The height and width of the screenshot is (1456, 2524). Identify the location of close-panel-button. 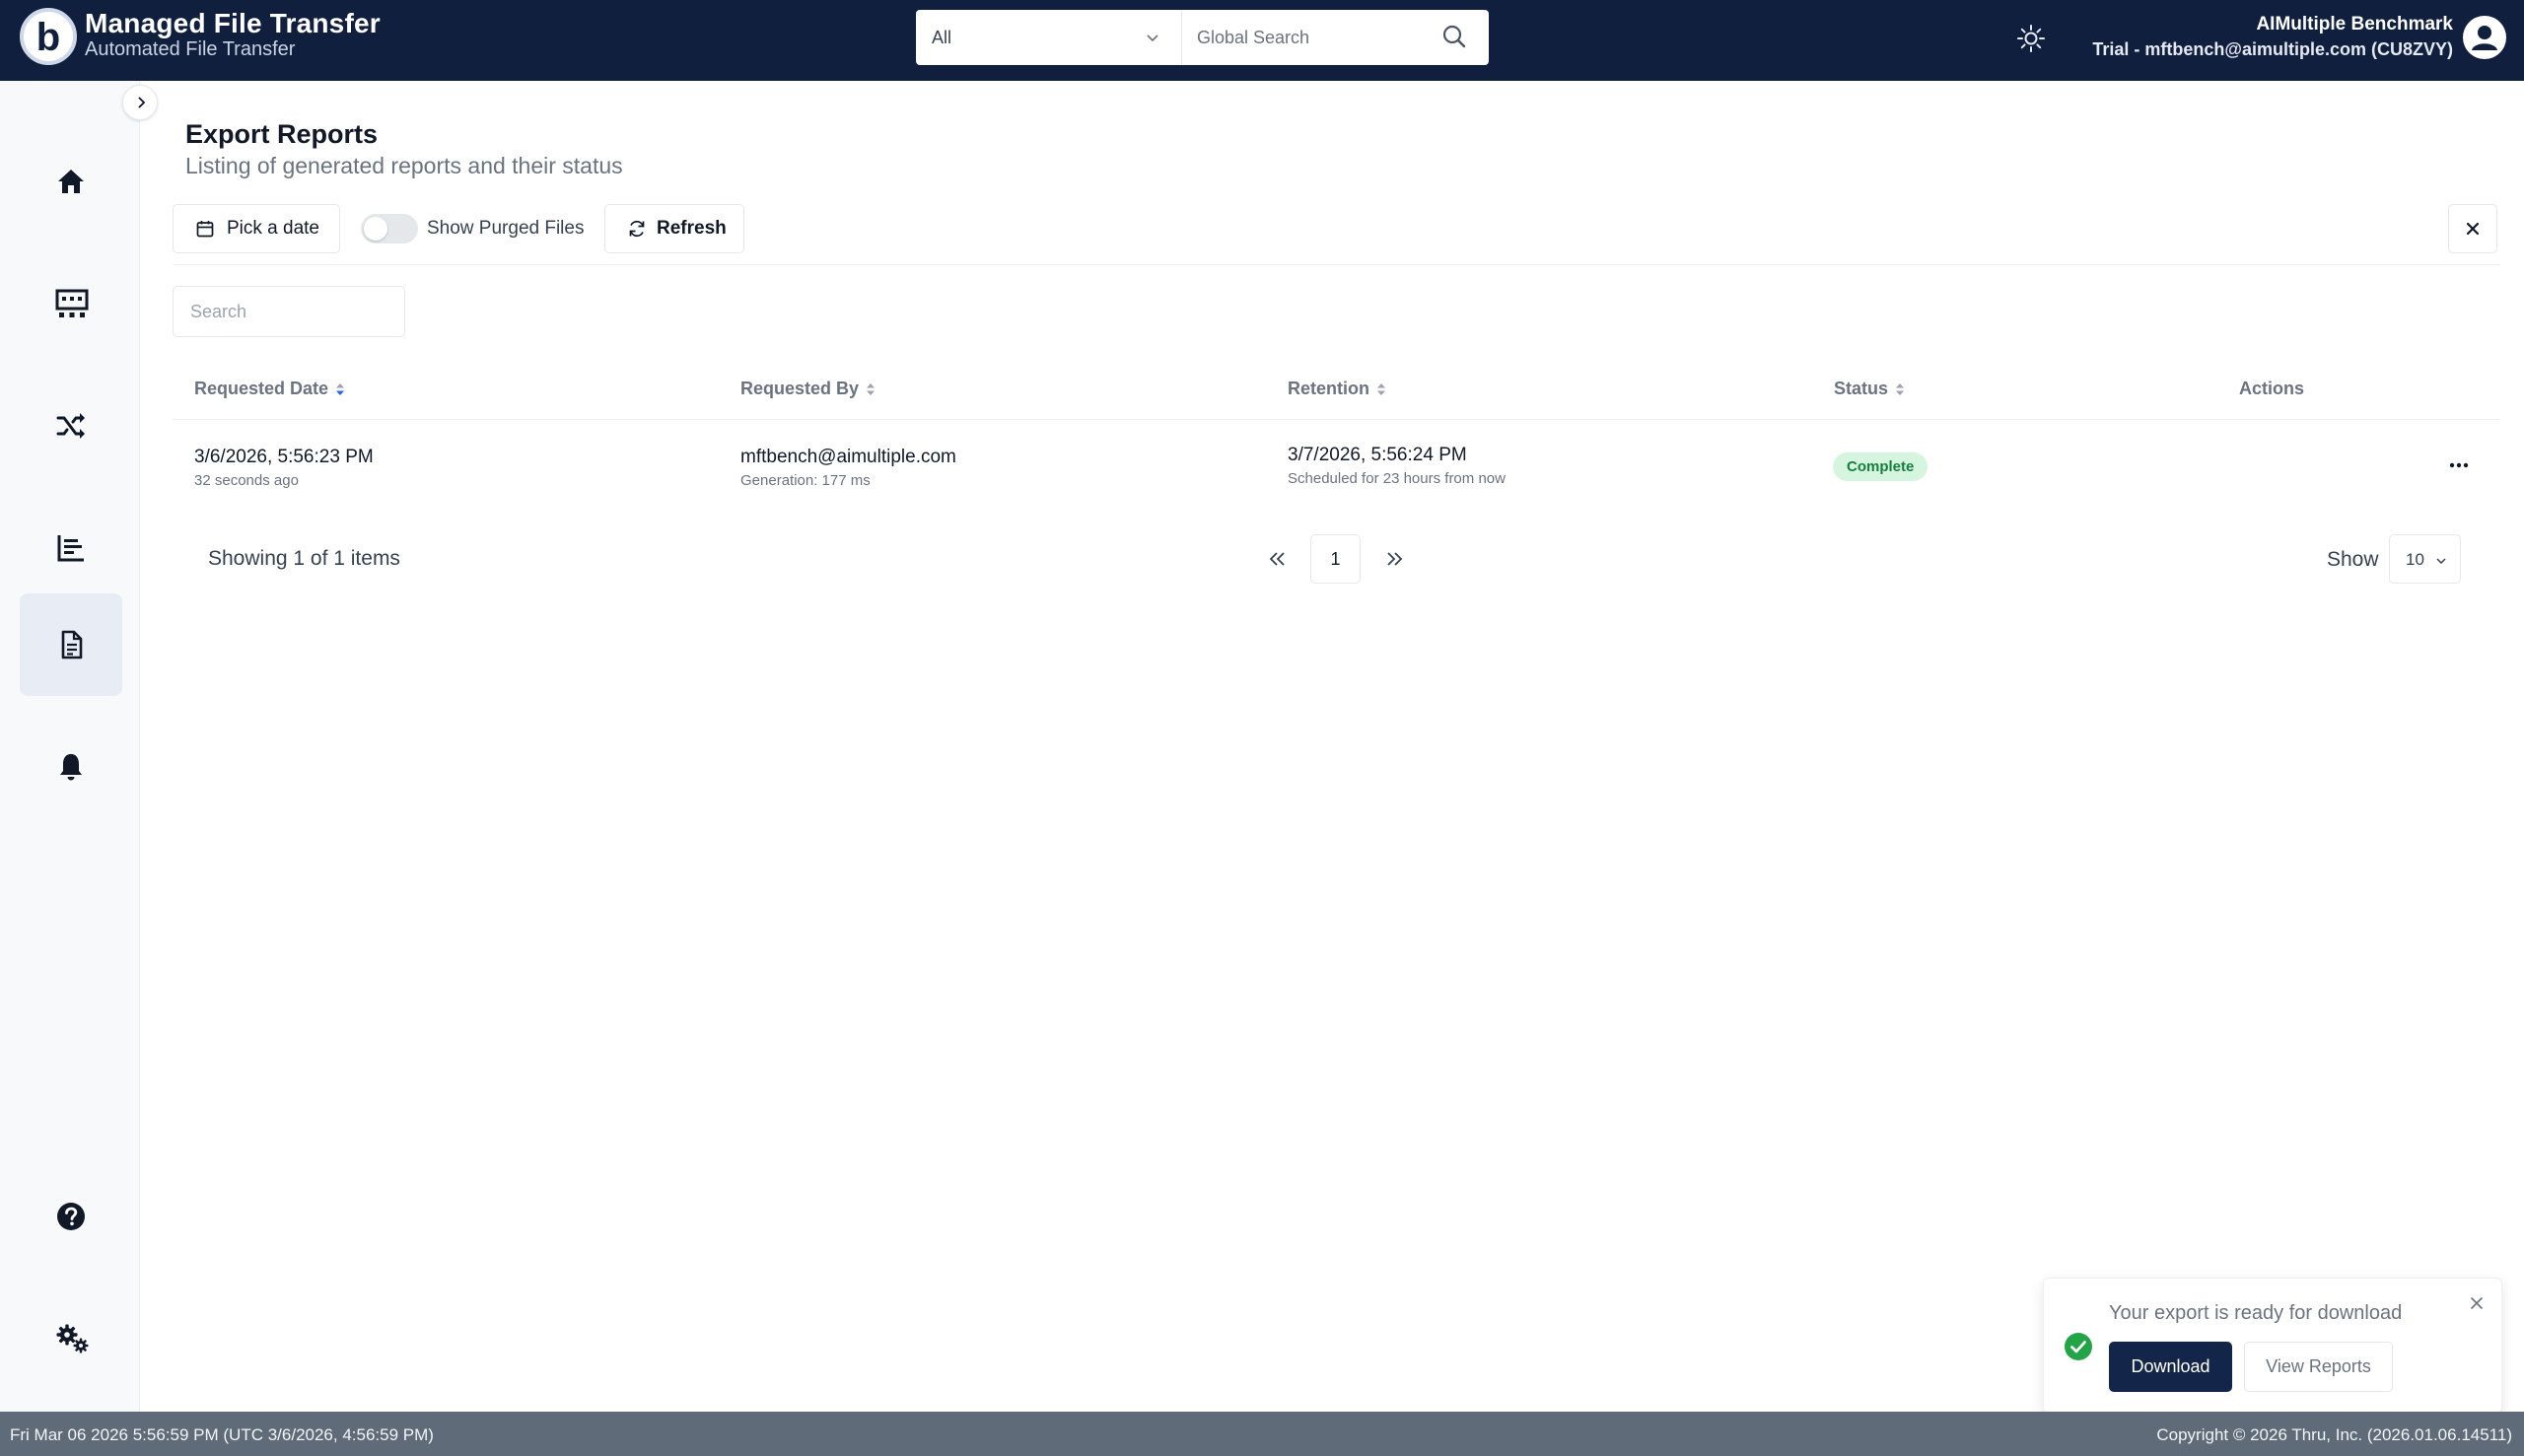
(2472, 228).